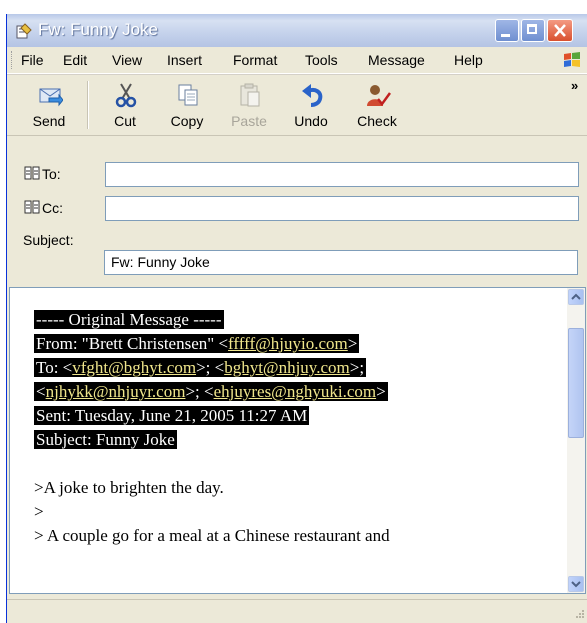  I want to click on scissors-icon, so click(126, 95).